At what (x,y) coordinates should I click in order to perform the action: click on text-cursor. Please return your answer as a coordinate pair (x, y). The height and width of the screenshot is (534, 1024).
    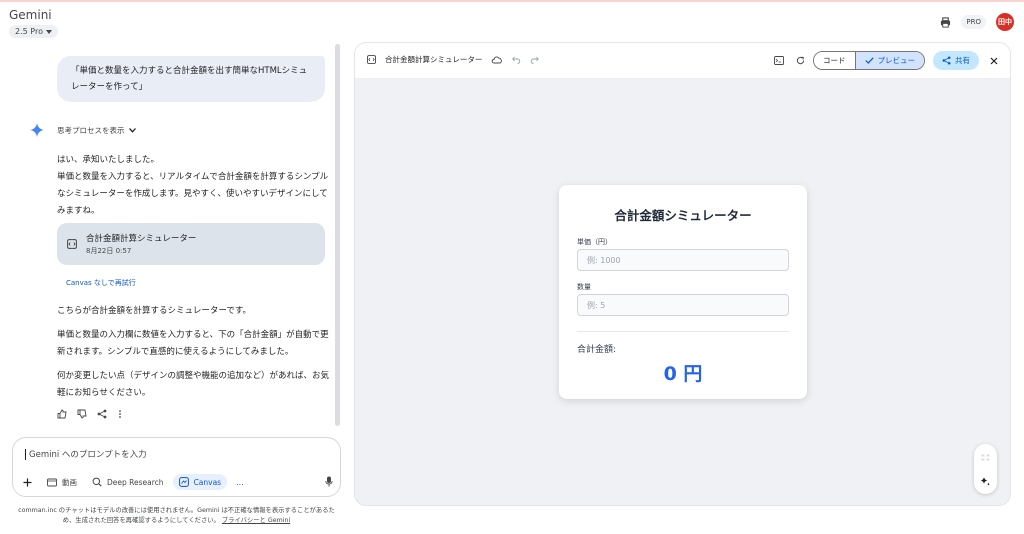
    Looking at the image, I should click on (25, 454).